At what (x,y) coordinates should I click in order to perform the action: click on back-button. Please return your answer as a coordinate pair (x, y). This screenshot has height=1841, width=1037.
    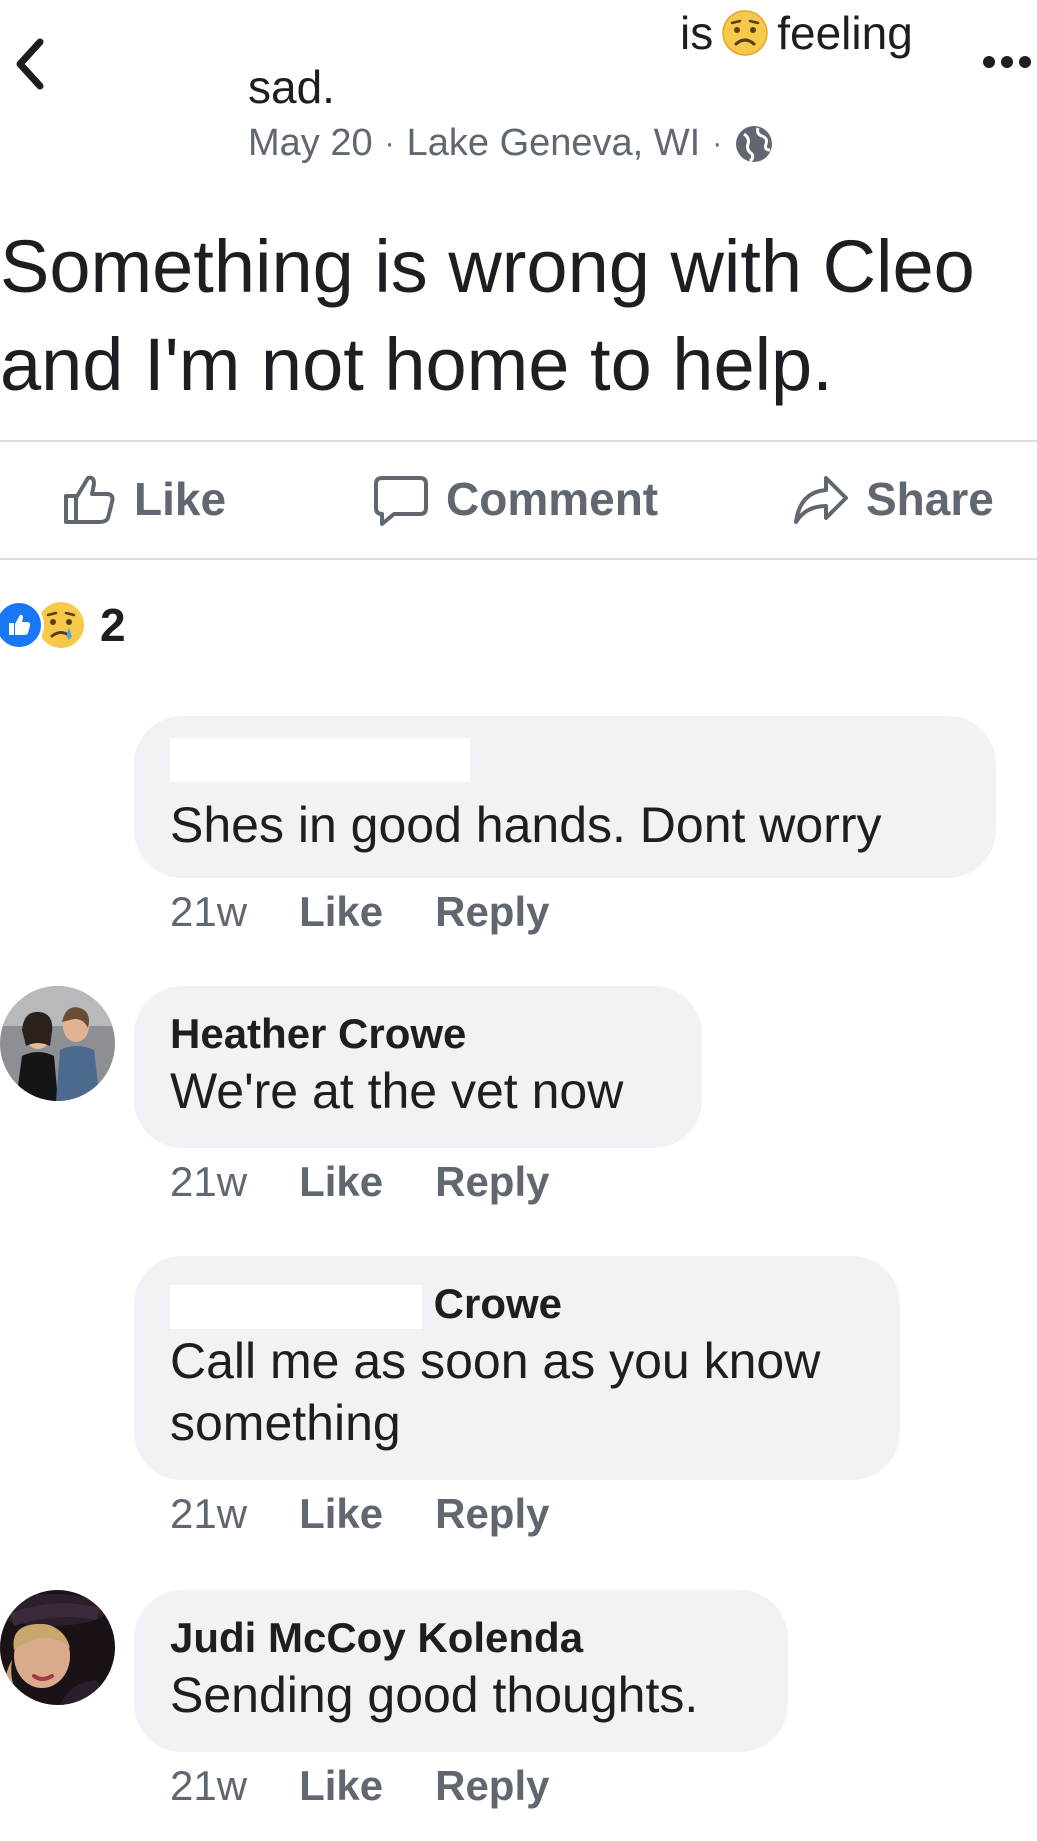
    Looking at the image, I should click on (30, 64).